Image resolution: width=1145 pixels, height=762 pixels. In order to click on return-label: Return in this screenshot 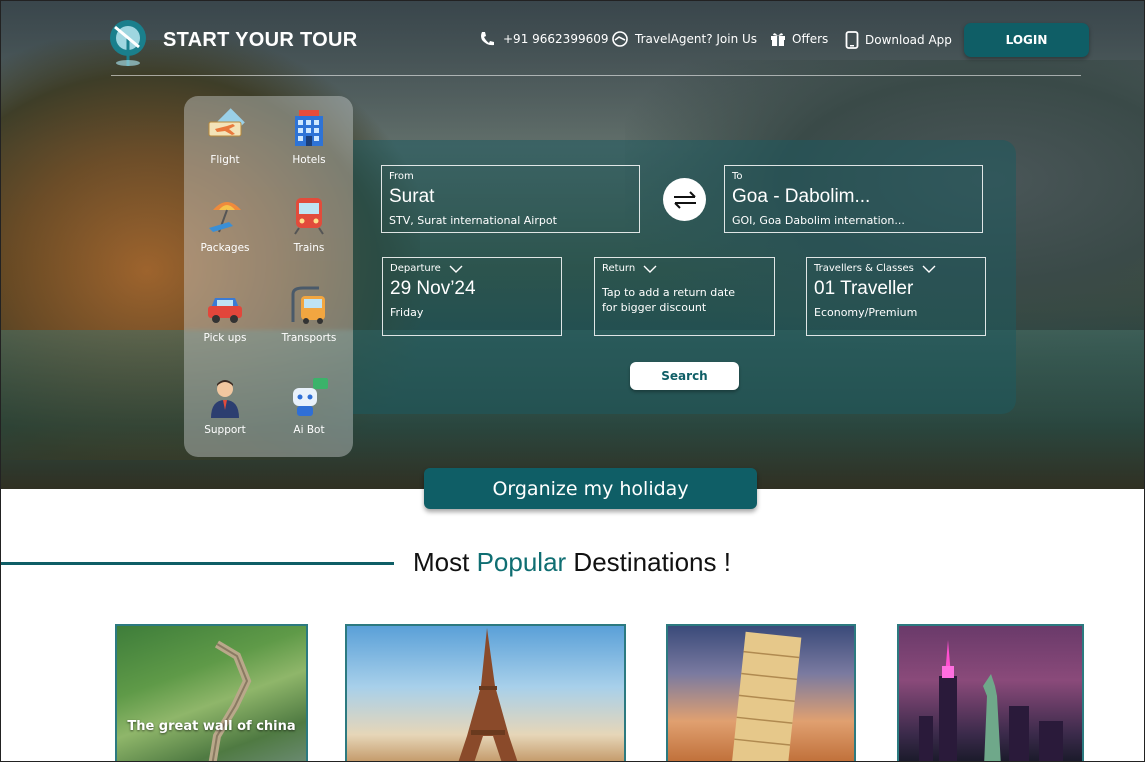, I will do `click(619, 268)`.